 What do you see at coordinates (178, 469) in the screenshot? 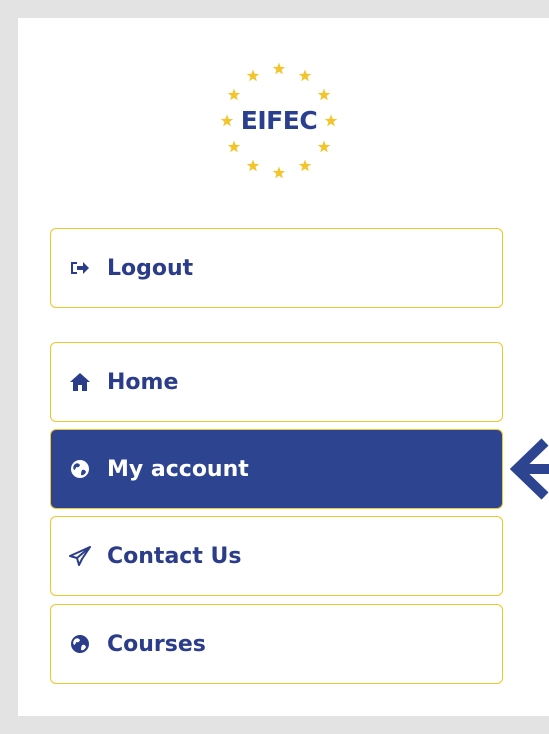
I see `my-account-label: My account` at bounding box center [178, 469].